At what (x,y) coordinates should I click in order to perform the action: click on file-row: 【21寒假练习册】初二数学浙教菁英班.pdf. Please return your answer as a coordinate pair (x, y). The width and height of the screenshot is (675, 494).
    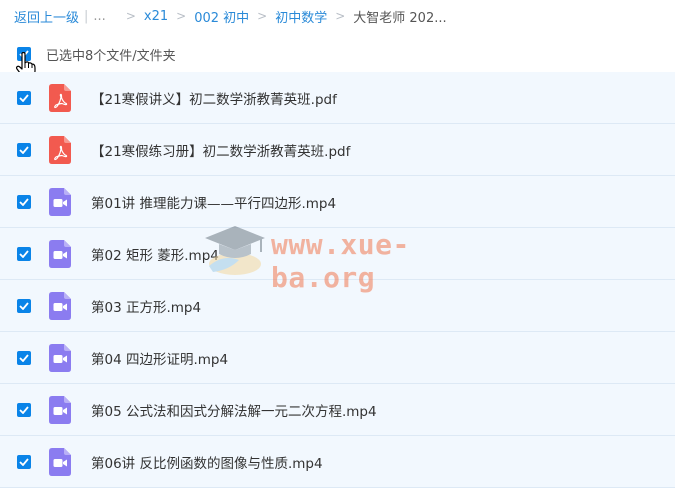
    Looking at the image, I should click on (337, 150).